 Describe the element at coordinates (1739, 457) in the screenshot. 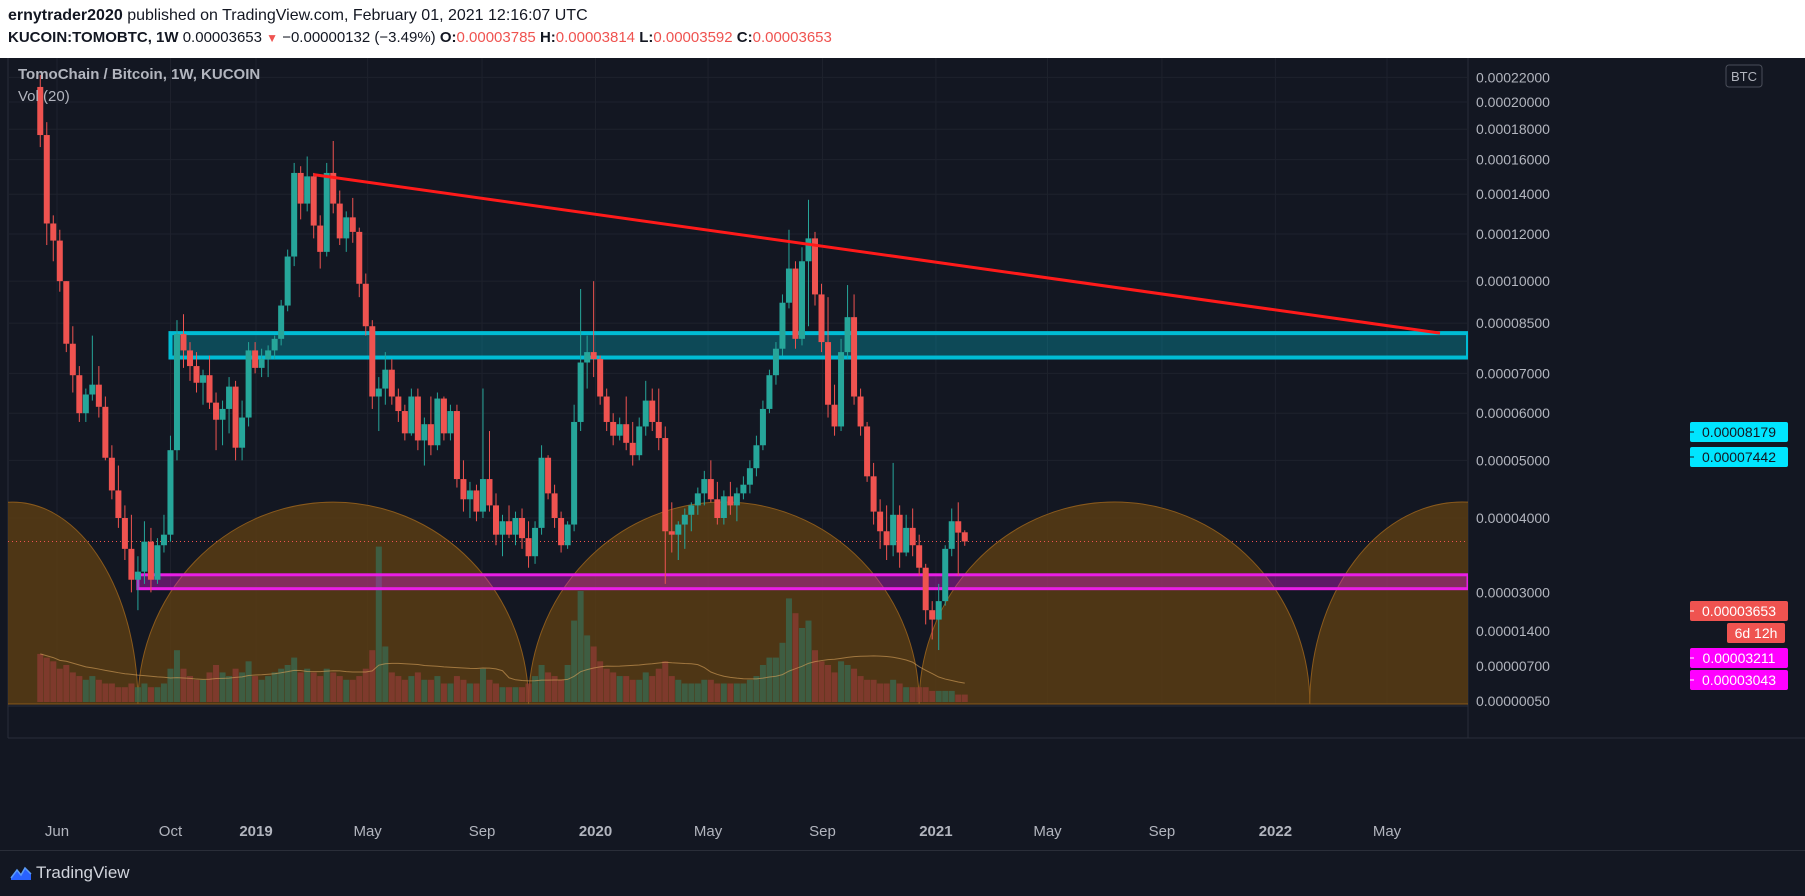

I see `price-label-resistance: 0.00007442` at that location.